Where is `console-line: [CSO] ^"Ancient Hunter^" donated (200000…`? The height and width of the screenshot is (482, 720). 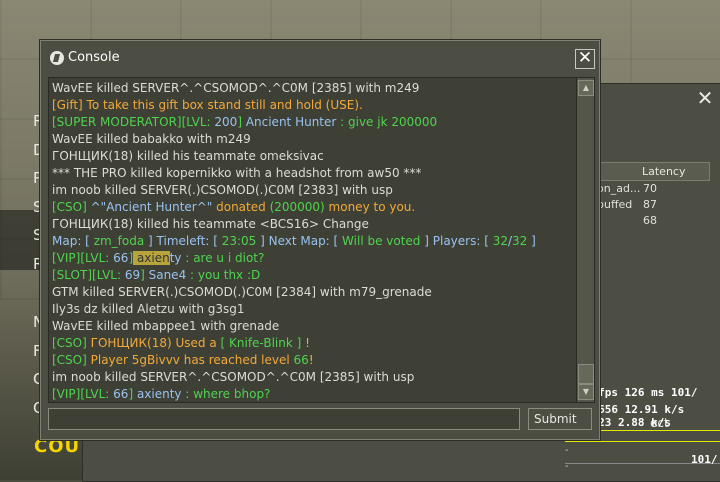
console-line: [CSO] ^"Ancient Hunter^" donated (200000… is located at coordinates (312, 207).